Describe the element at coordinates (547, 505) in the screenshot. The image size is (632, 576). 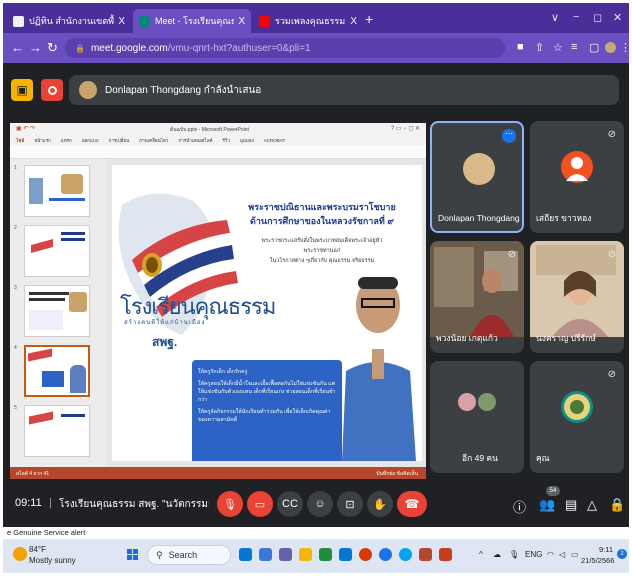
I see `people-icon: 👥` at that location.